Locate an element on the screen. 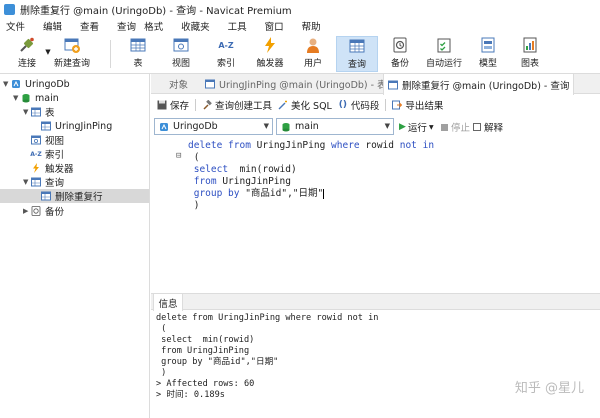 This screenshot has width=600, height=418. connection-select: UringoDb ▼ is located at coordinates (213, 126).